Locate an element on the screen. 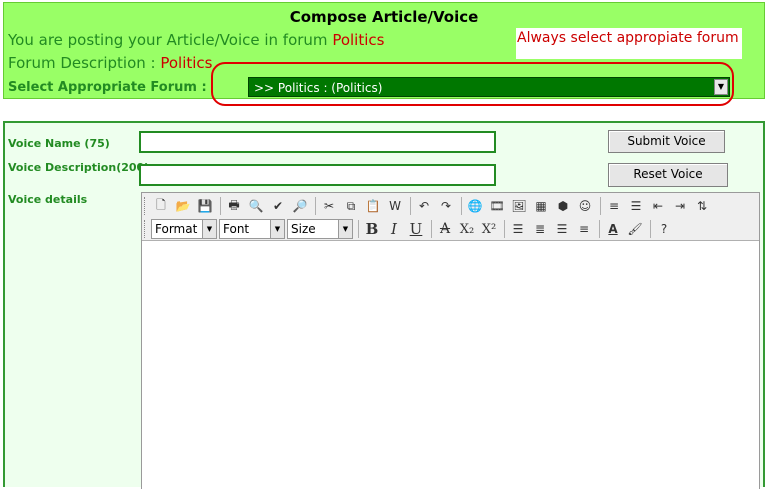 This screenshot has width=772, height=490. font-combo-label: Font is located at coordinates (236, 229).